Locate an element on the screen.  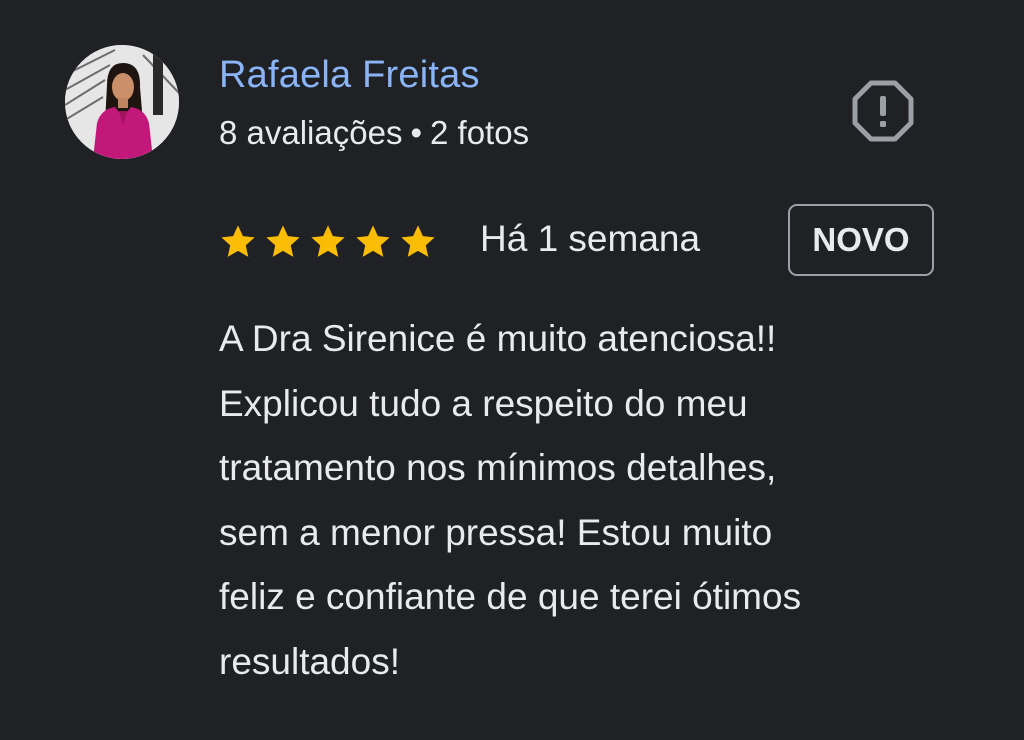
star-rating is located at coordinates (328, 242).